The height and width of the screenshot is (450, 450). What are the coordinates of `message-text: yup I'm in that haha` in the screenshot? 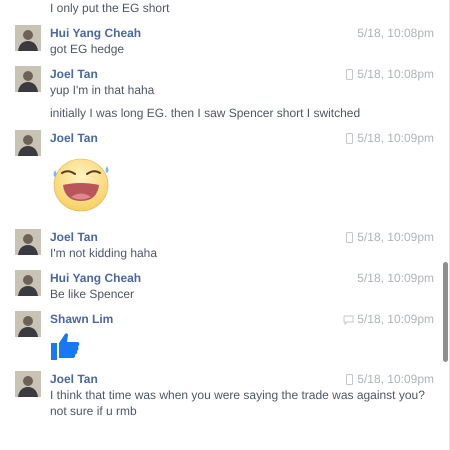 It's located at (103, 90).